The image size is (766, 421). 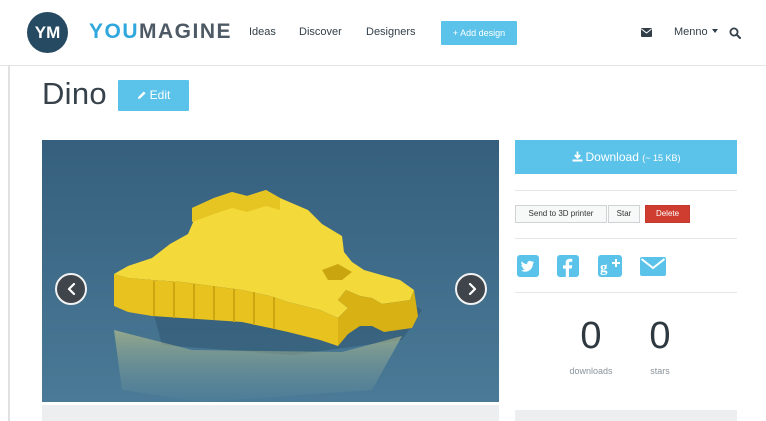 What do you see at coordinates (320, 32) in the screenshot?
I see `nav-discover-link: Discover` at bounding box center [320, 32].